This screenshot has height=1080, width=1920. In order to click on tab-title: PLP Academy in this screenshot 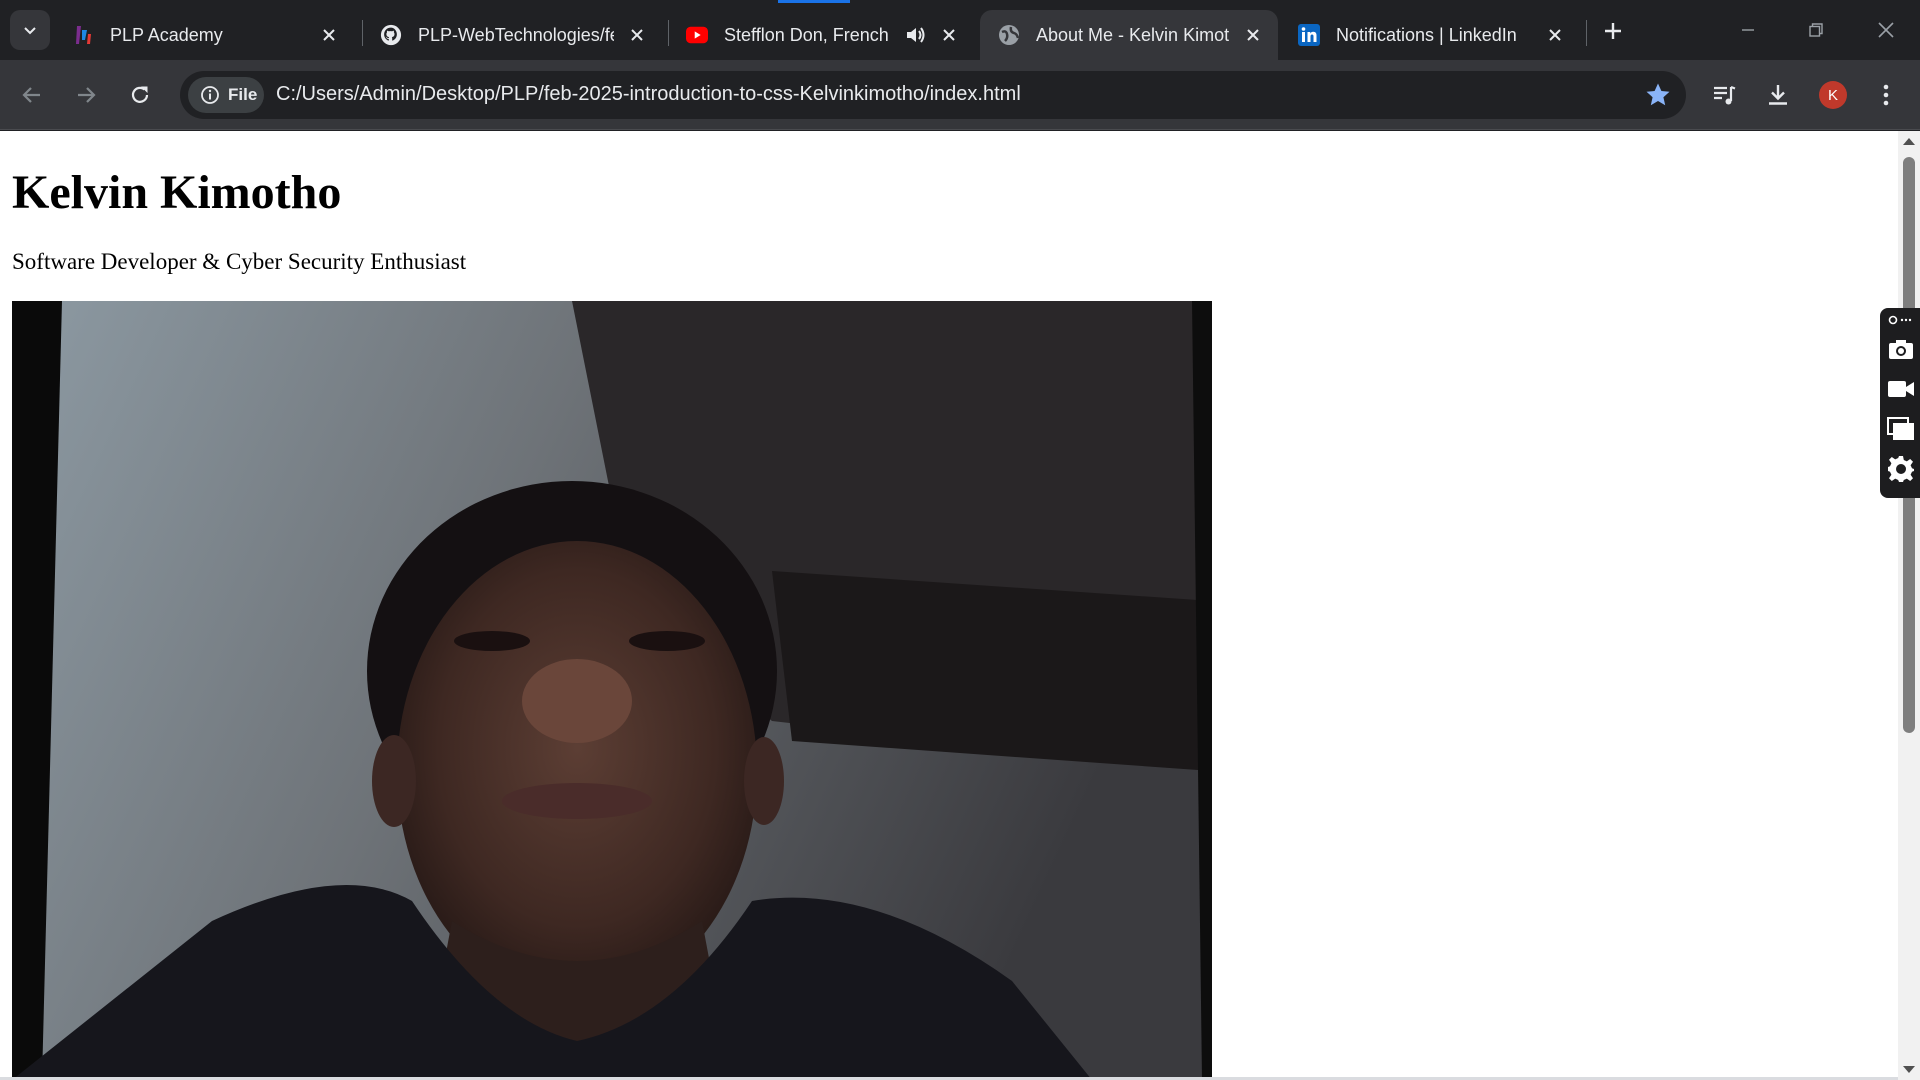, I will do `click(166, 34)`.